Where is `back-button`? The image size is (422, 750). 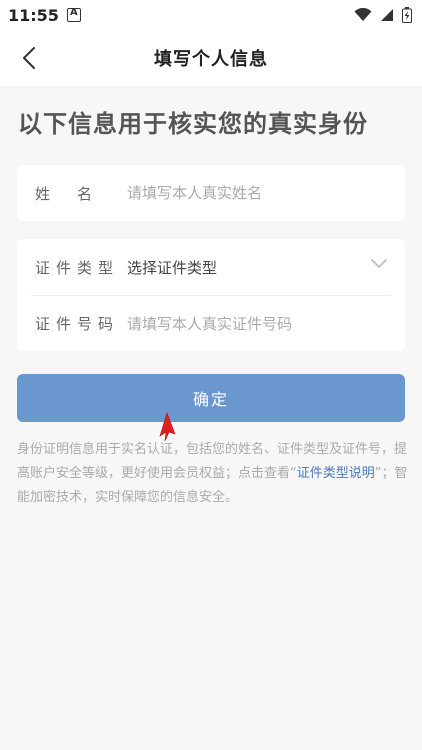
back-button is located at coordinates (29, 58).